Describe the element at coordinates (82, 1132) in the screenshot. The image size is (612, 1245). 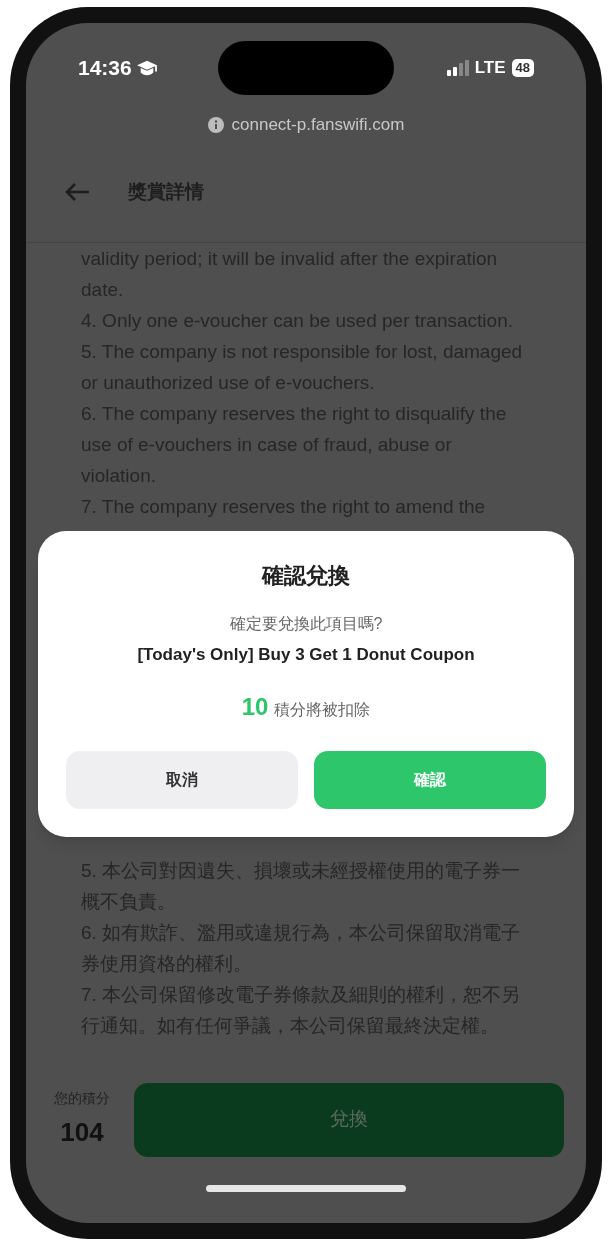
I see `points-balance: 104` at that location.